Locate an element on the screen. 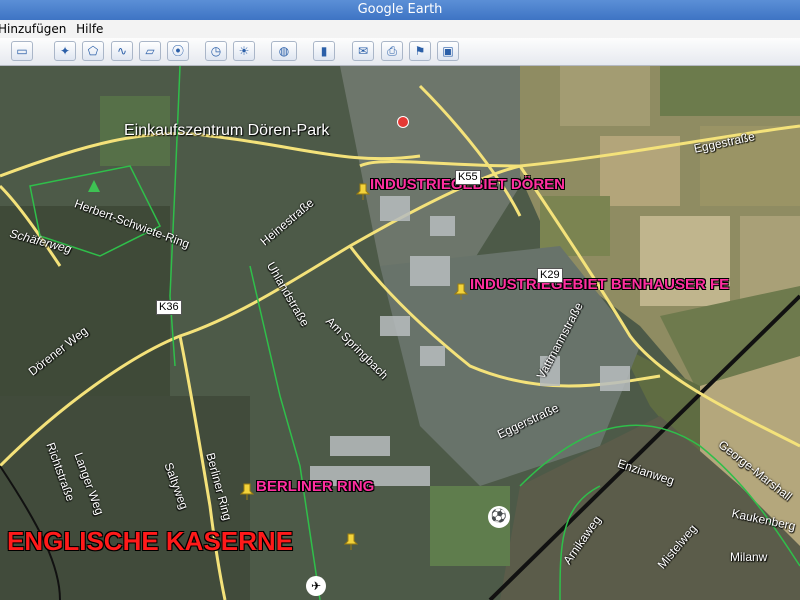  road-shield: K55 is located at coordinates (468, 177).